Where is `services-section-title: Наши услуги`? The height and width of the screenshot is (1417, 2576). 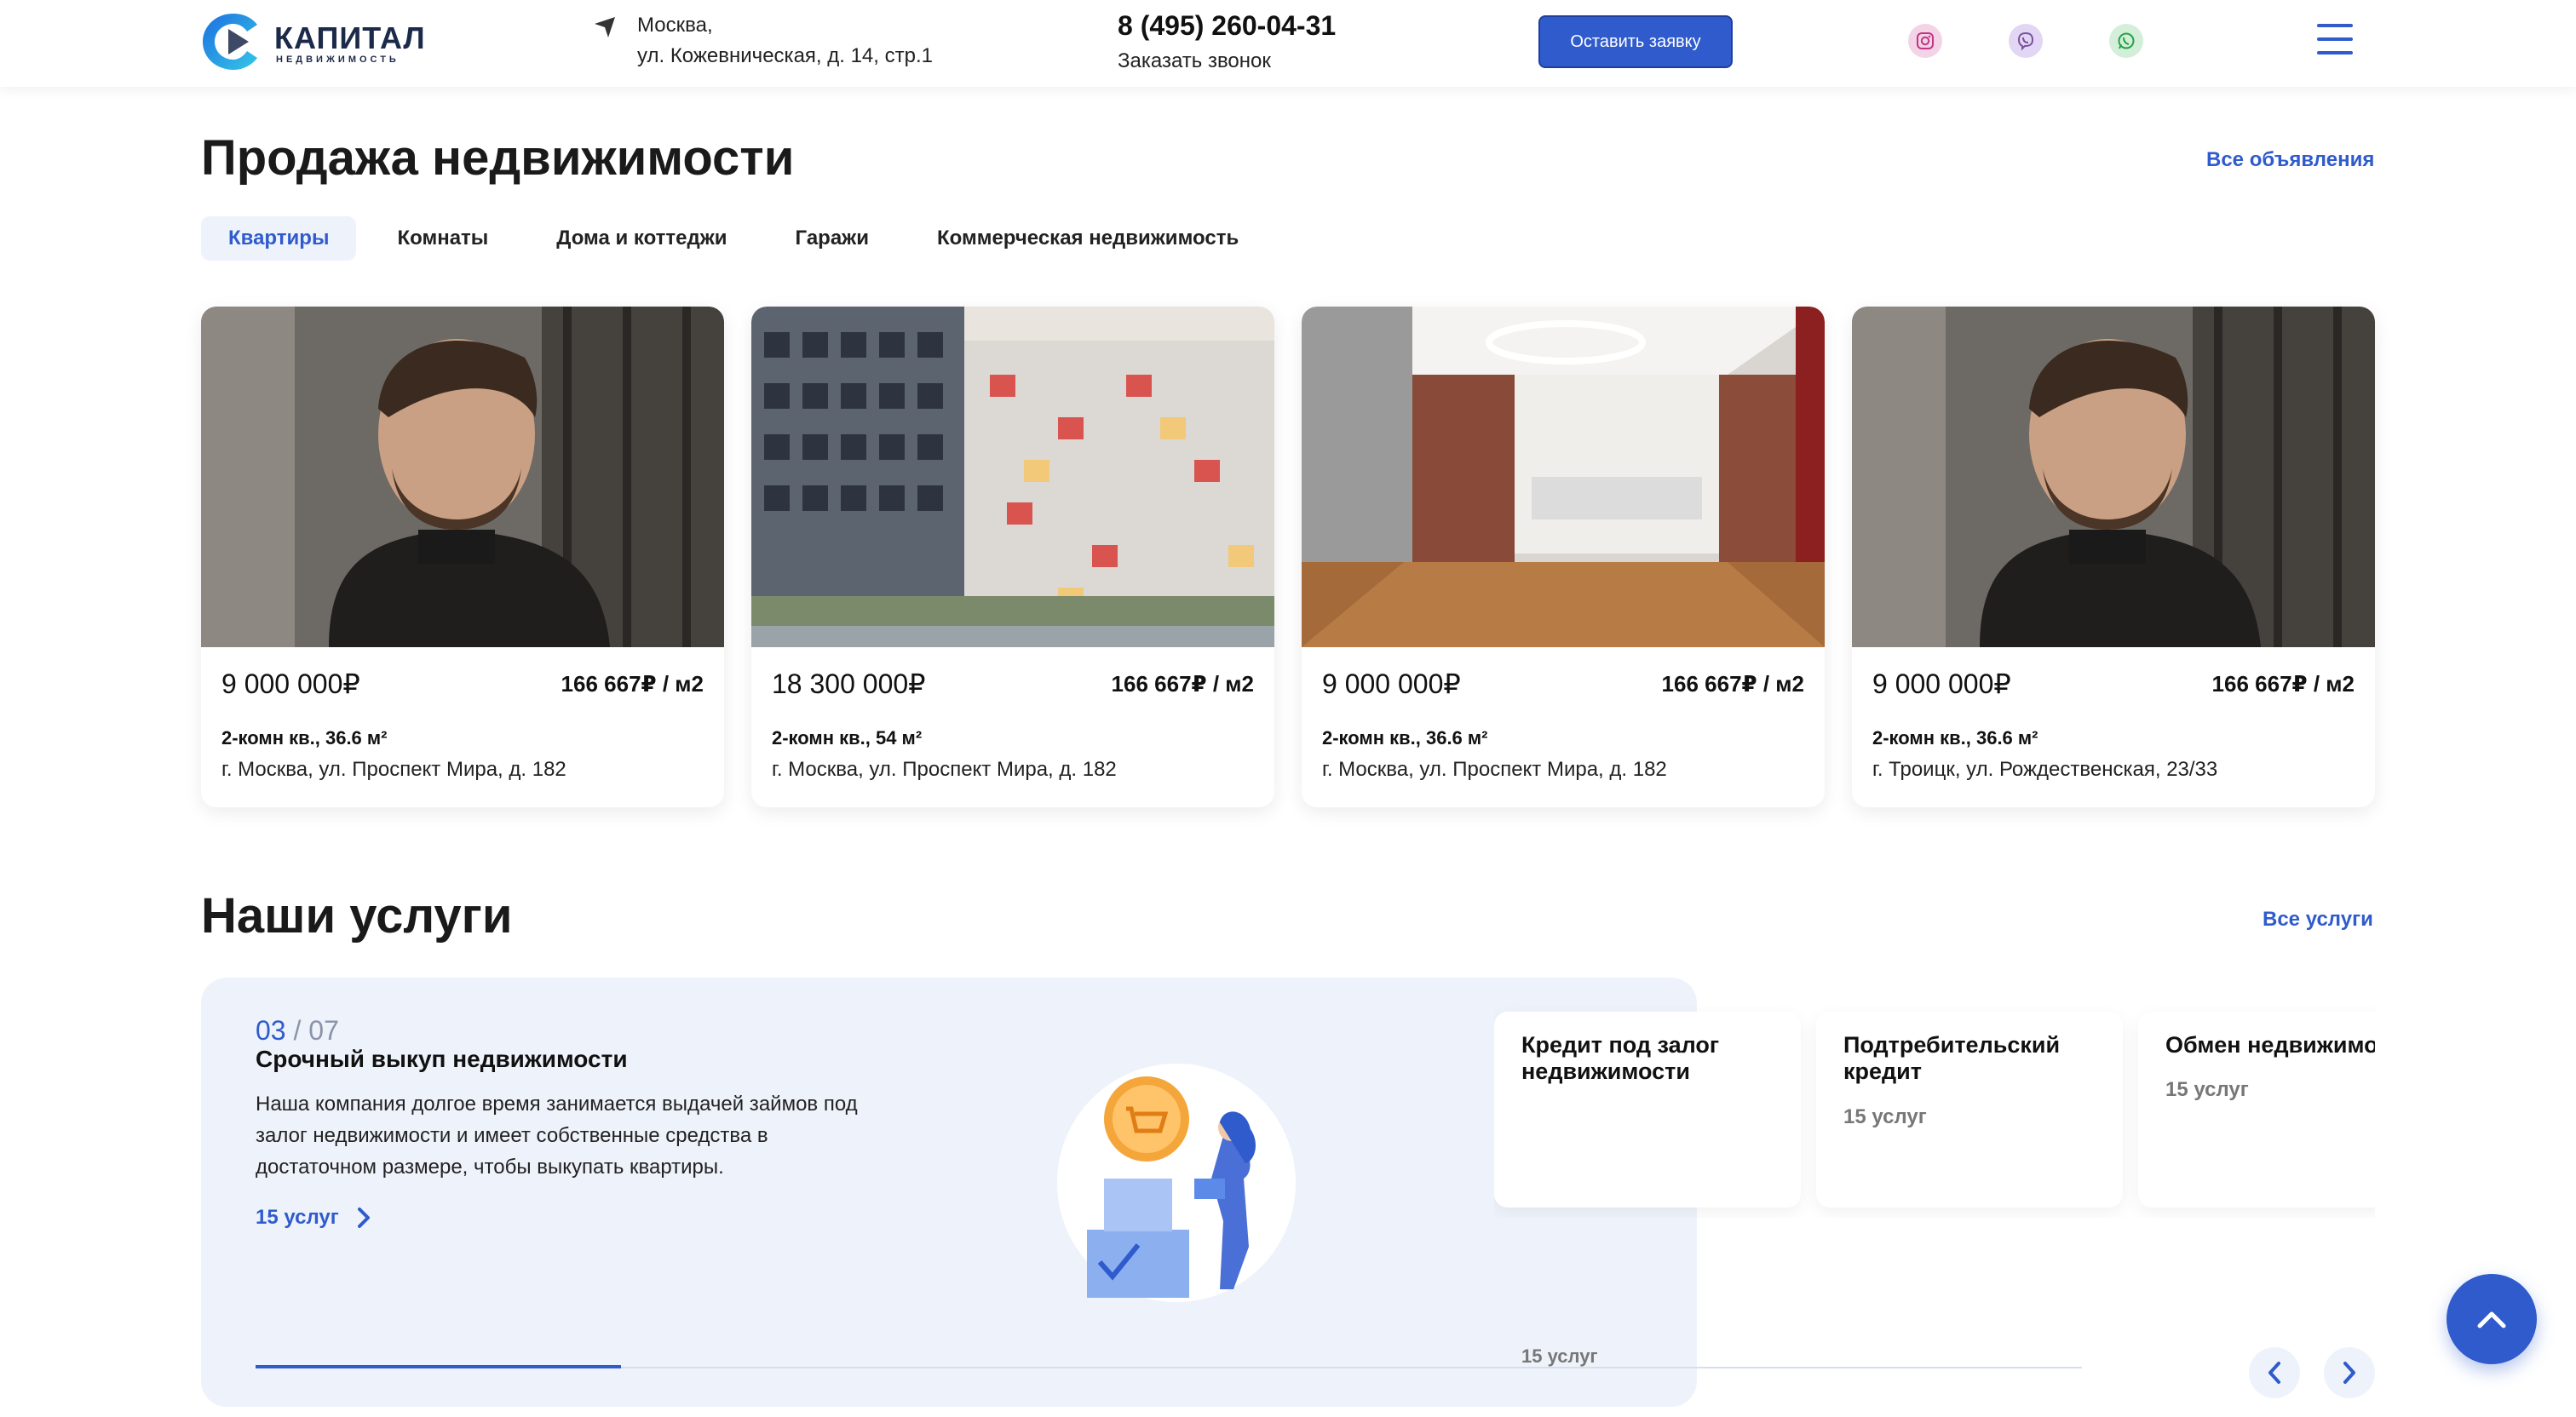 services-section-title: Наши услуги is located at coordinates (357, 916).